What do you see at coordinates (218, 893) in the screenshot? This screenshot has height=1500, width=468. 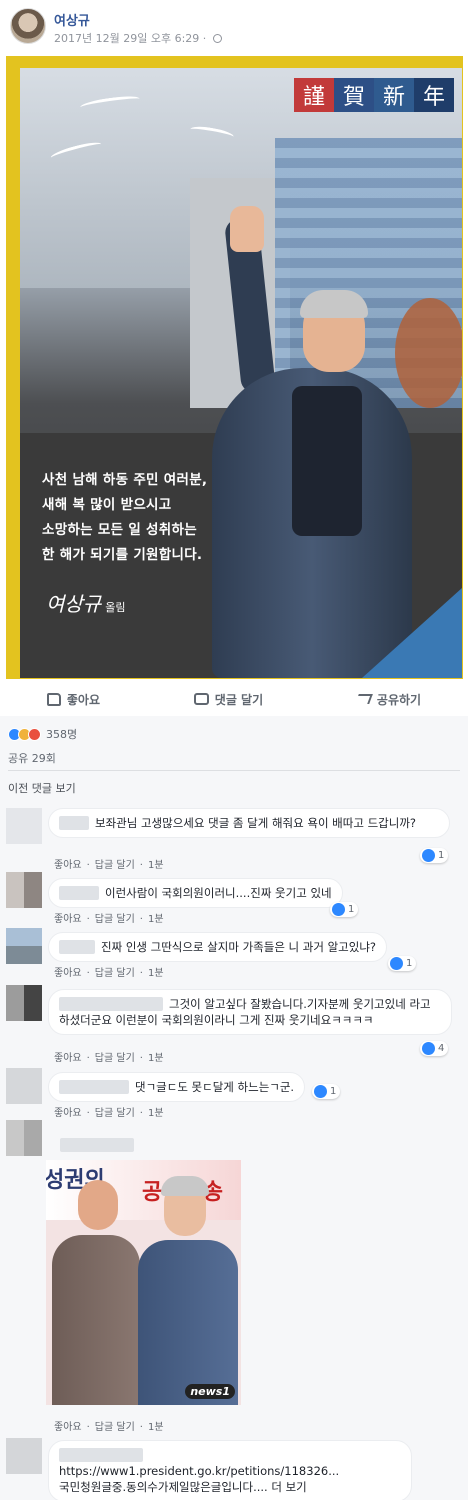 I see `comment-text: 이런사람이 국회의원이러니....진짜 웃기고 있네` at bounding box center [218, 893].